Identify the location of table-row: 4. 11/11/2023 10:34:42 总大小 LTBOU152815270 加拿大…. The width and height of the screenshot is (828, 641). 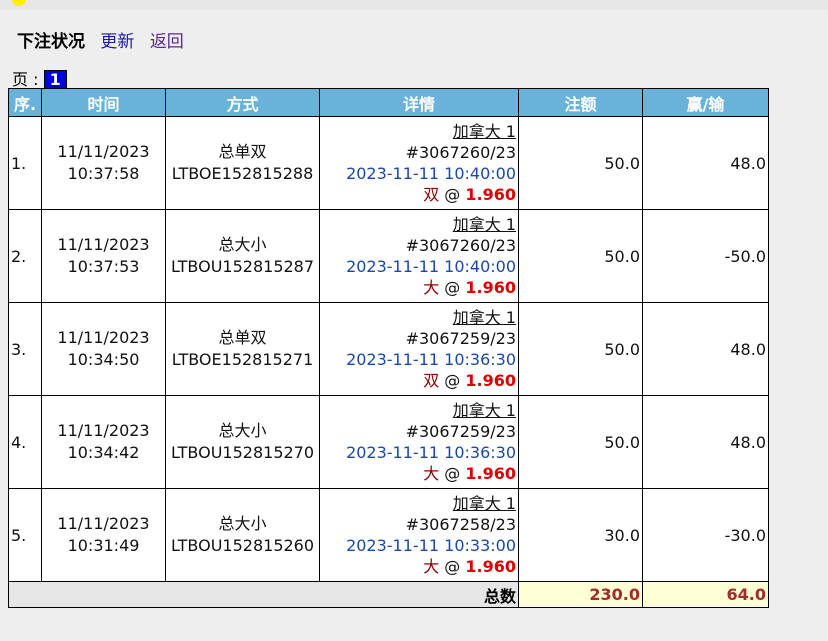
(388, 442).